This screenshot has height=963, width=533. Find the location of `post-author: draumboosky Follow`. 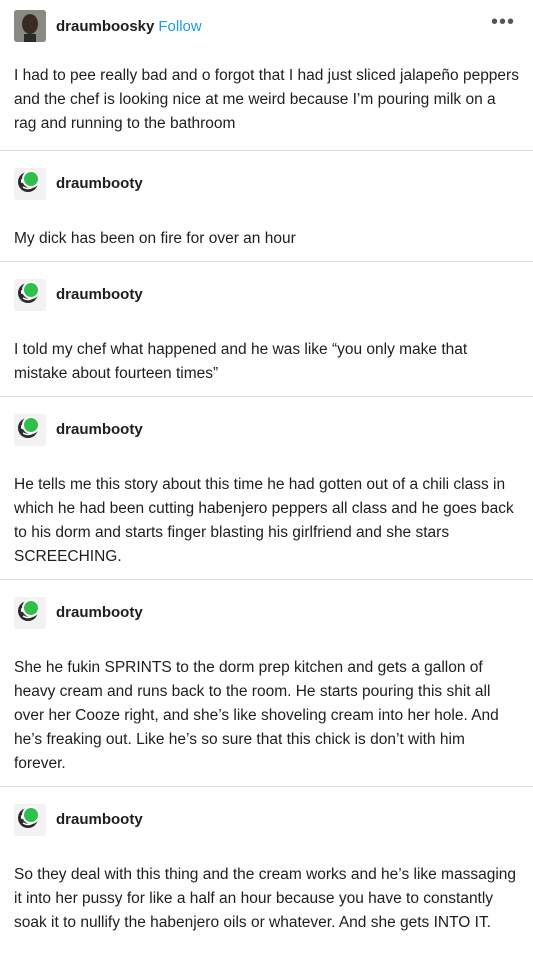

post-author: draumboosky Follow is located at coordinates (129, 26).